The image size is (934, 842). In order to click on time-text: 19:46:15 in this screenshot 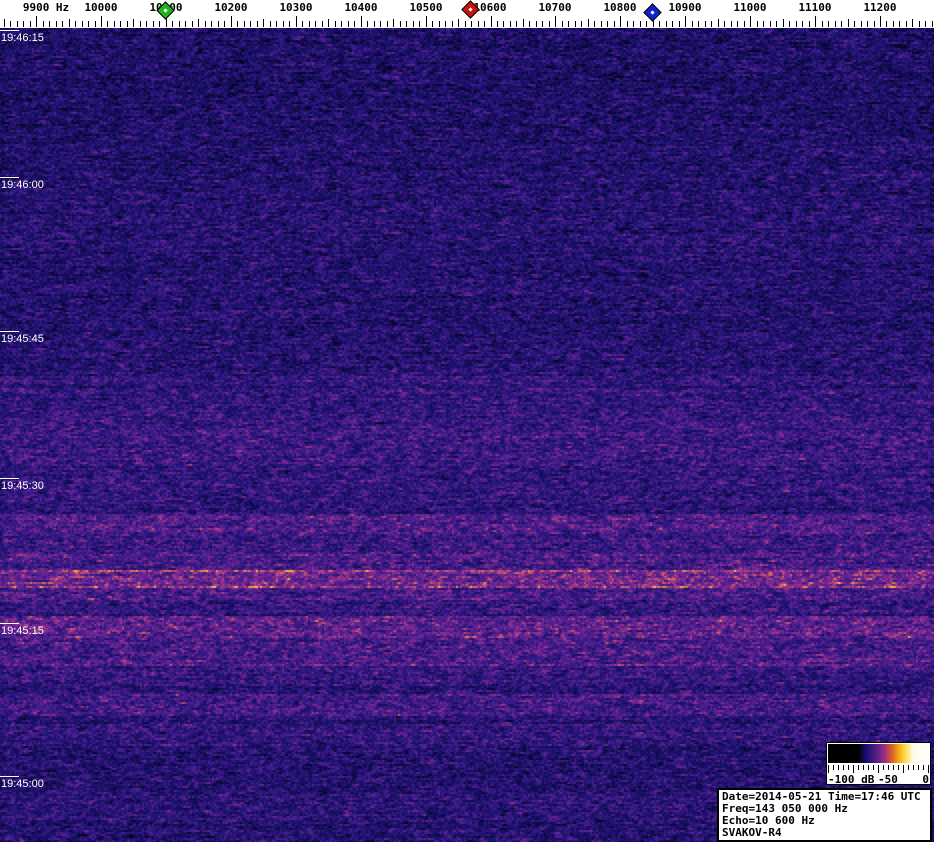, I will do `click(22, 38)`.